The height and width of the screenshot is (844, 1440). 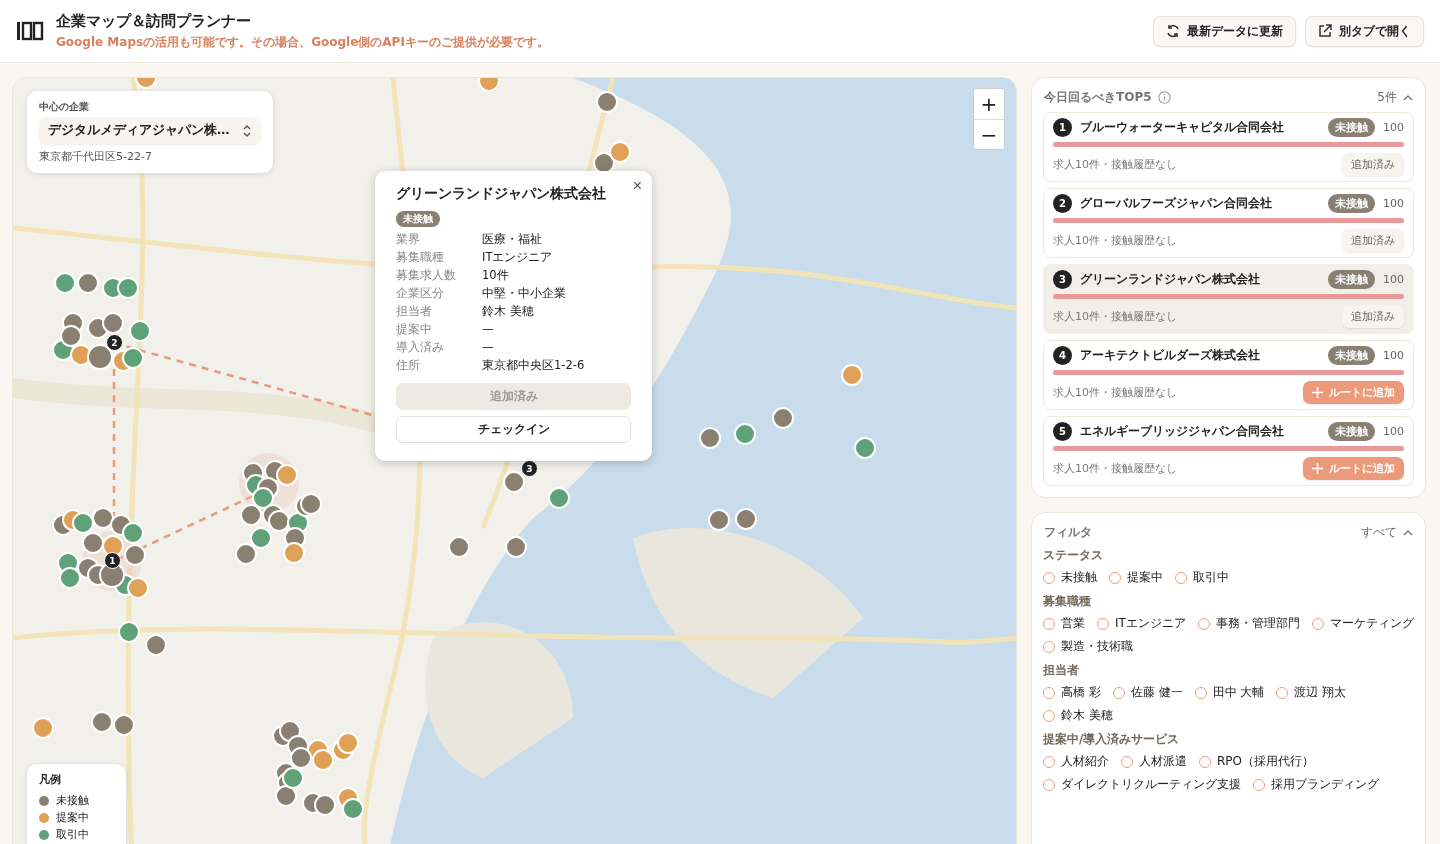 What do you see at coordinates (1170, 279) in the screenshot?
I see `company-name: グリーンランドジャパン株式会社` at bounding box center [1170, 279].